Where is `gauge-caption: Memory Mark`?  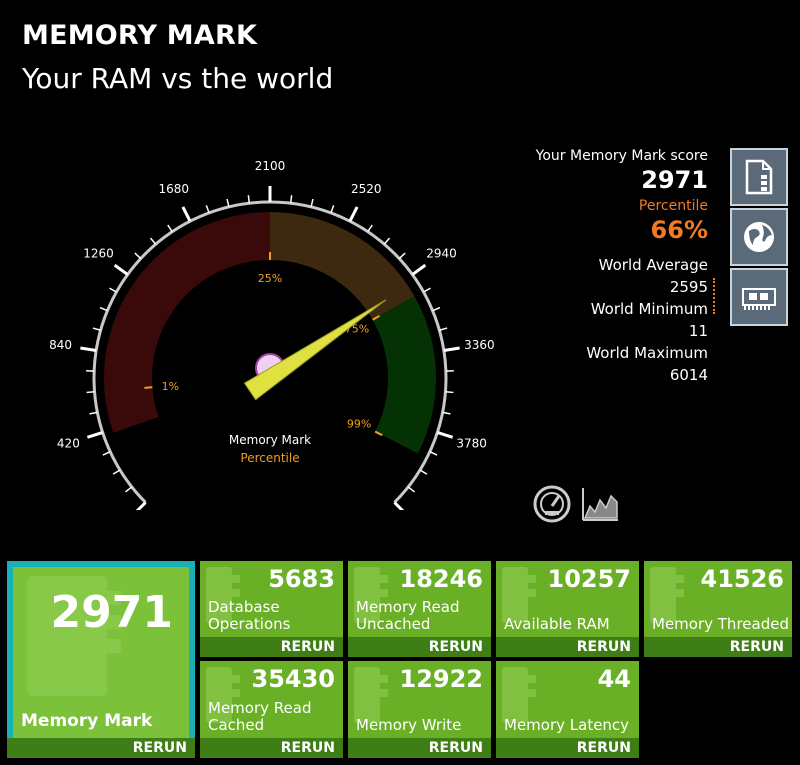
gauge-caption: Memory Mark is located at coordinates (270, 440).